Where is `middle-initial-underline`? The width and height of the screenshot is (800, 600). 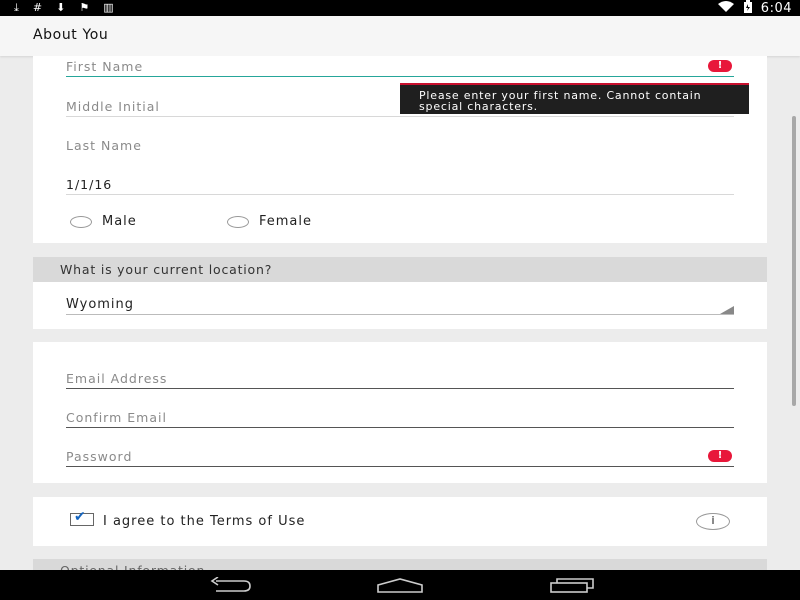
middle-initial-underline is located at coordinates (400, 116).